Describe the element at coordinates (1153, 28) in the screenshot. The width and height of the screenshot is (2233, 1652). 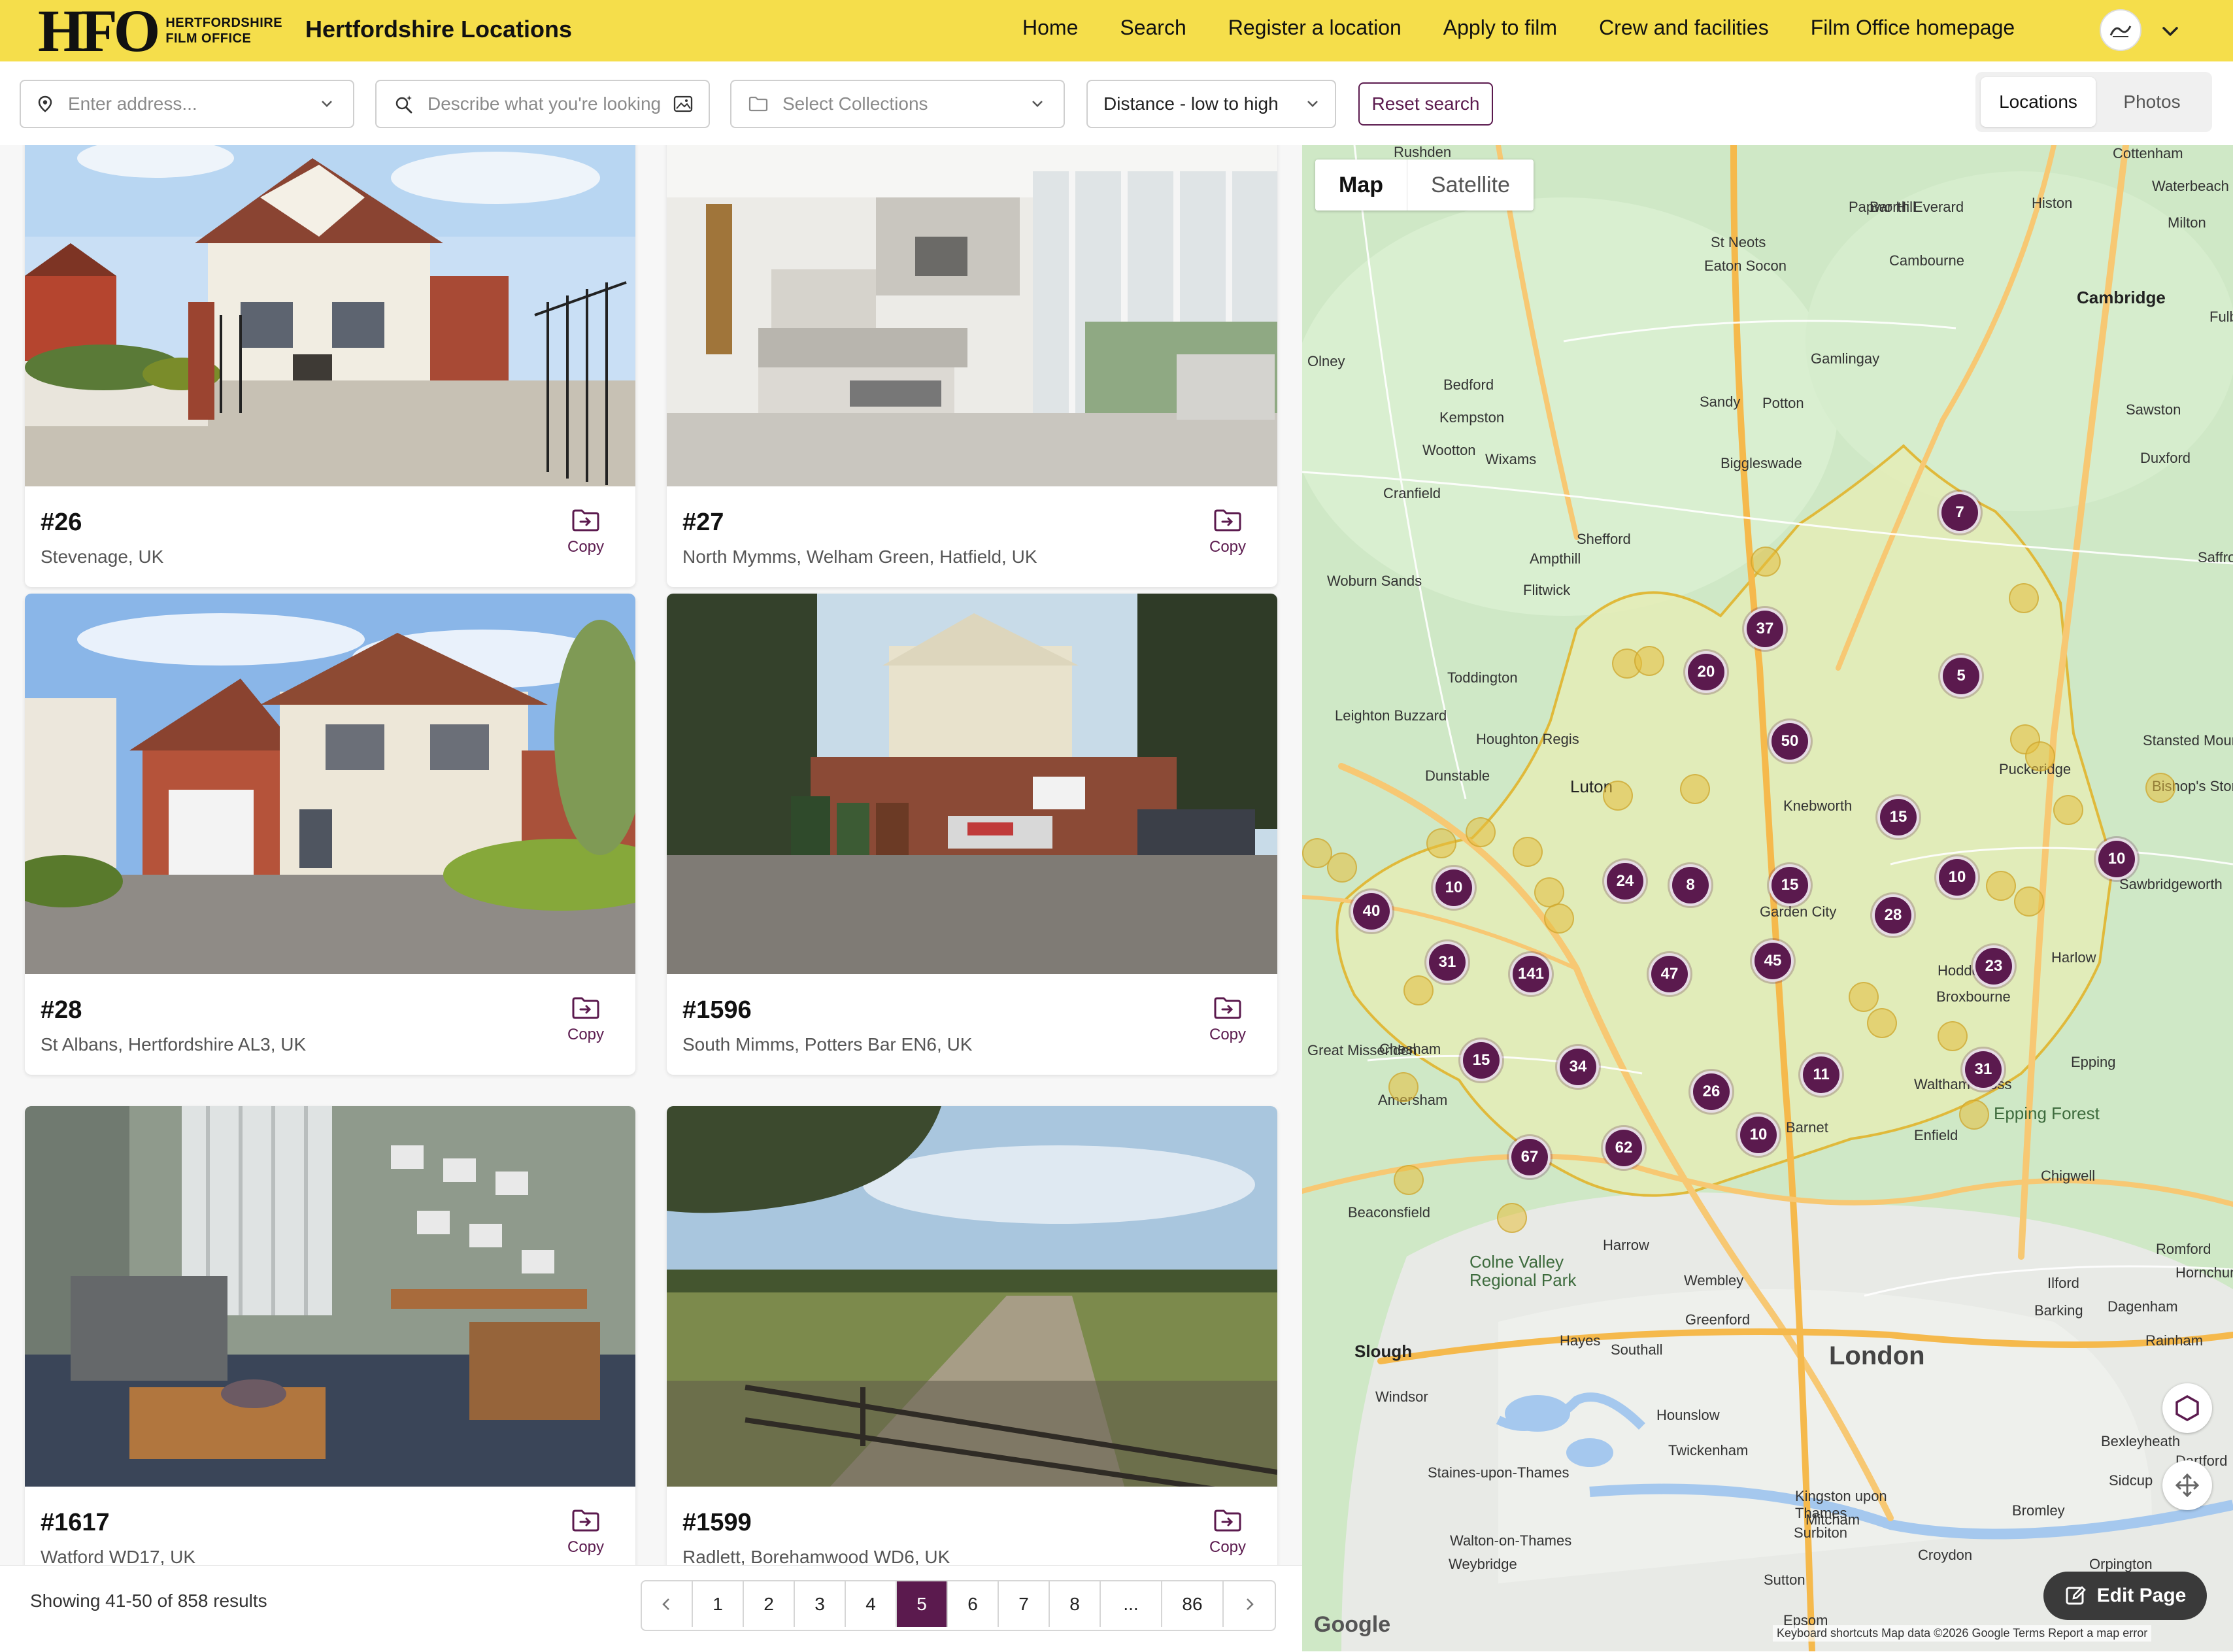
I see `nav-search: Search` at that location.